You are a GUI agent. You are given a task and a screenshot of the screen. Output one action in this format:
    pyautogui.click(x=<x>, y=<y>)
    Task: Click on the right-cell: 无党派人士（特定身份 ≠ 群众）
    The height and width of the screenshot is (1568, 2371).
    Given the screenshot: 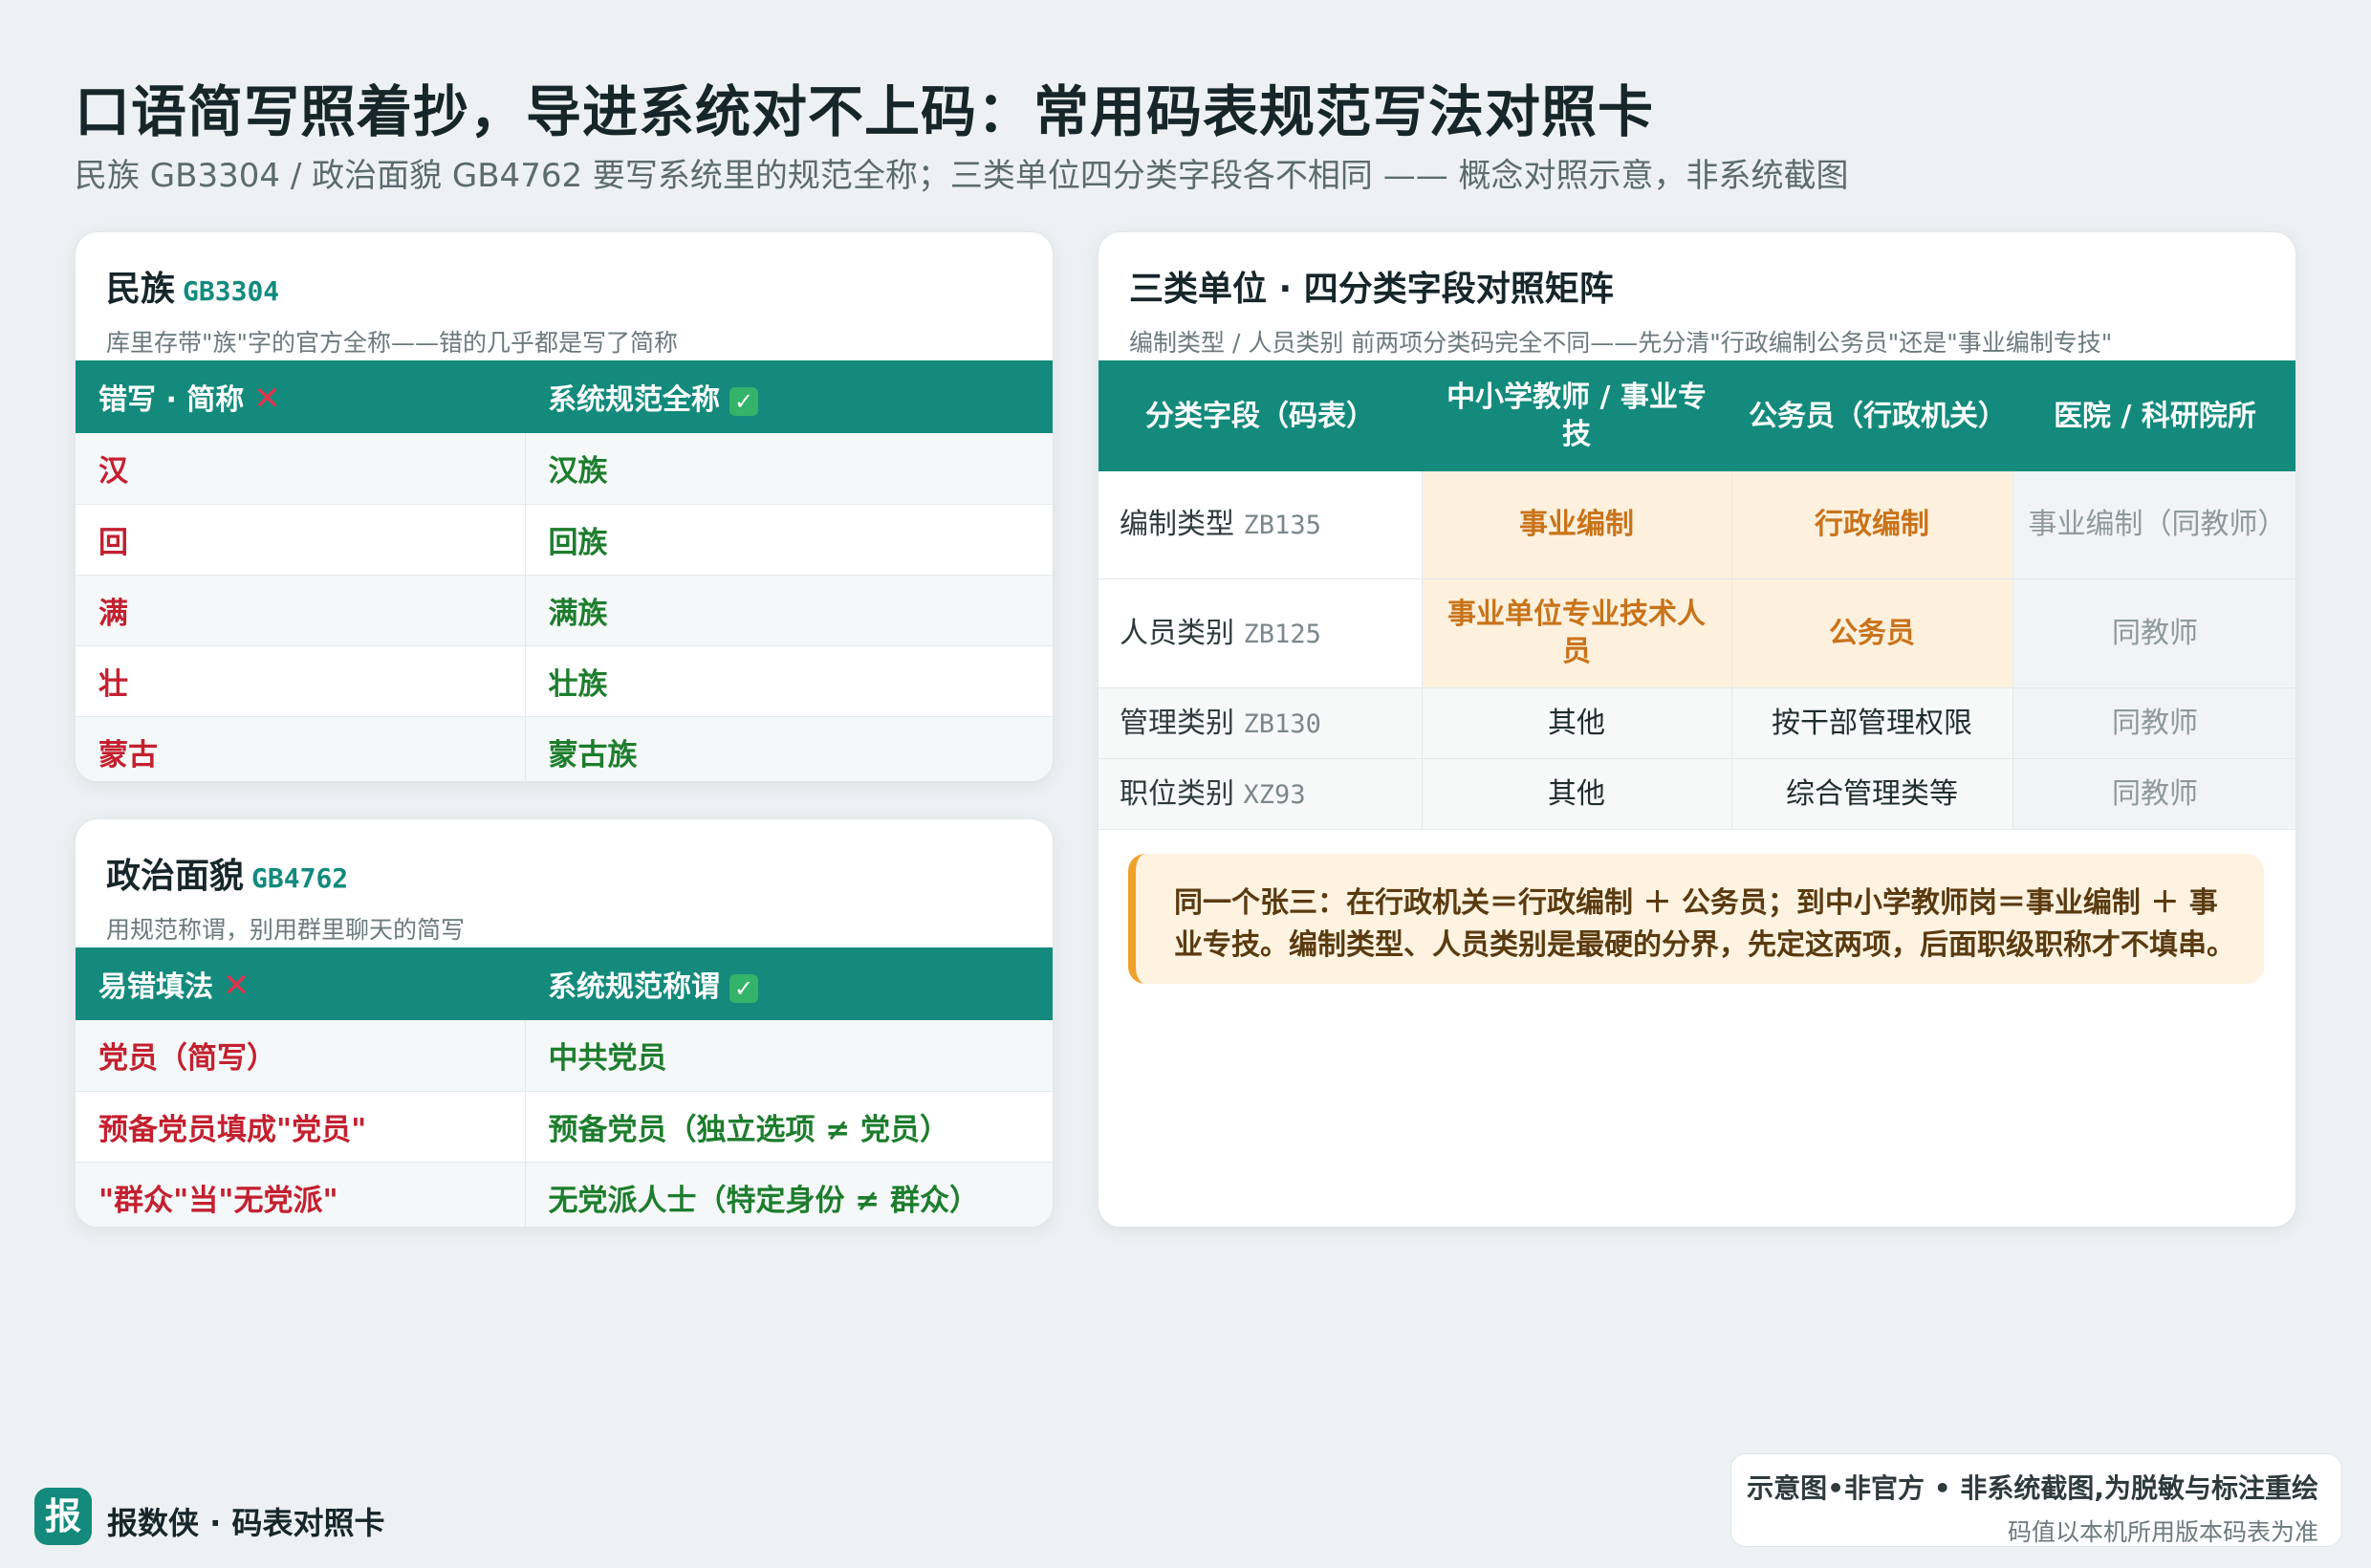 What is the action you would take?
    pyautogui.click(x=788, y=1194)
    